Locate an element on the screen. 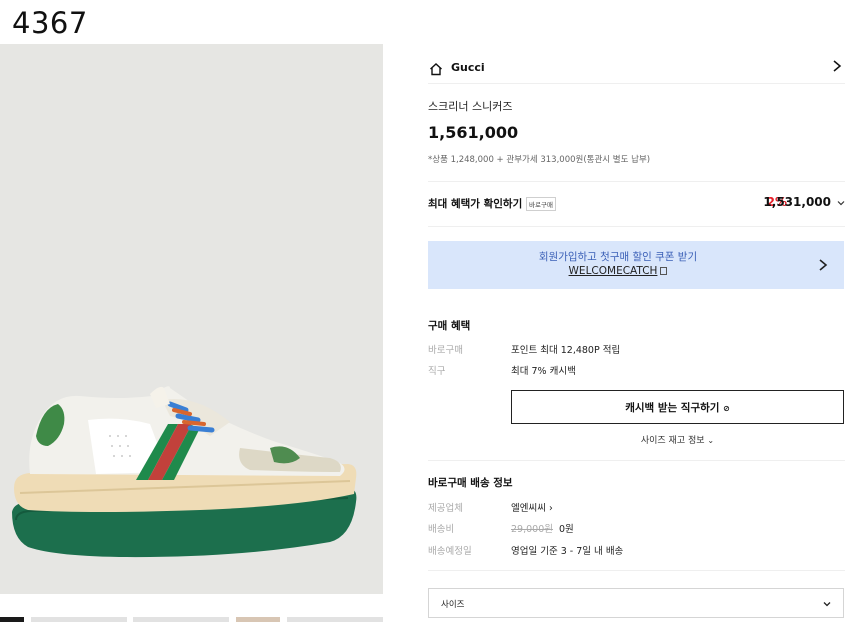  sneaker-image is located at coordinates (184, 472).